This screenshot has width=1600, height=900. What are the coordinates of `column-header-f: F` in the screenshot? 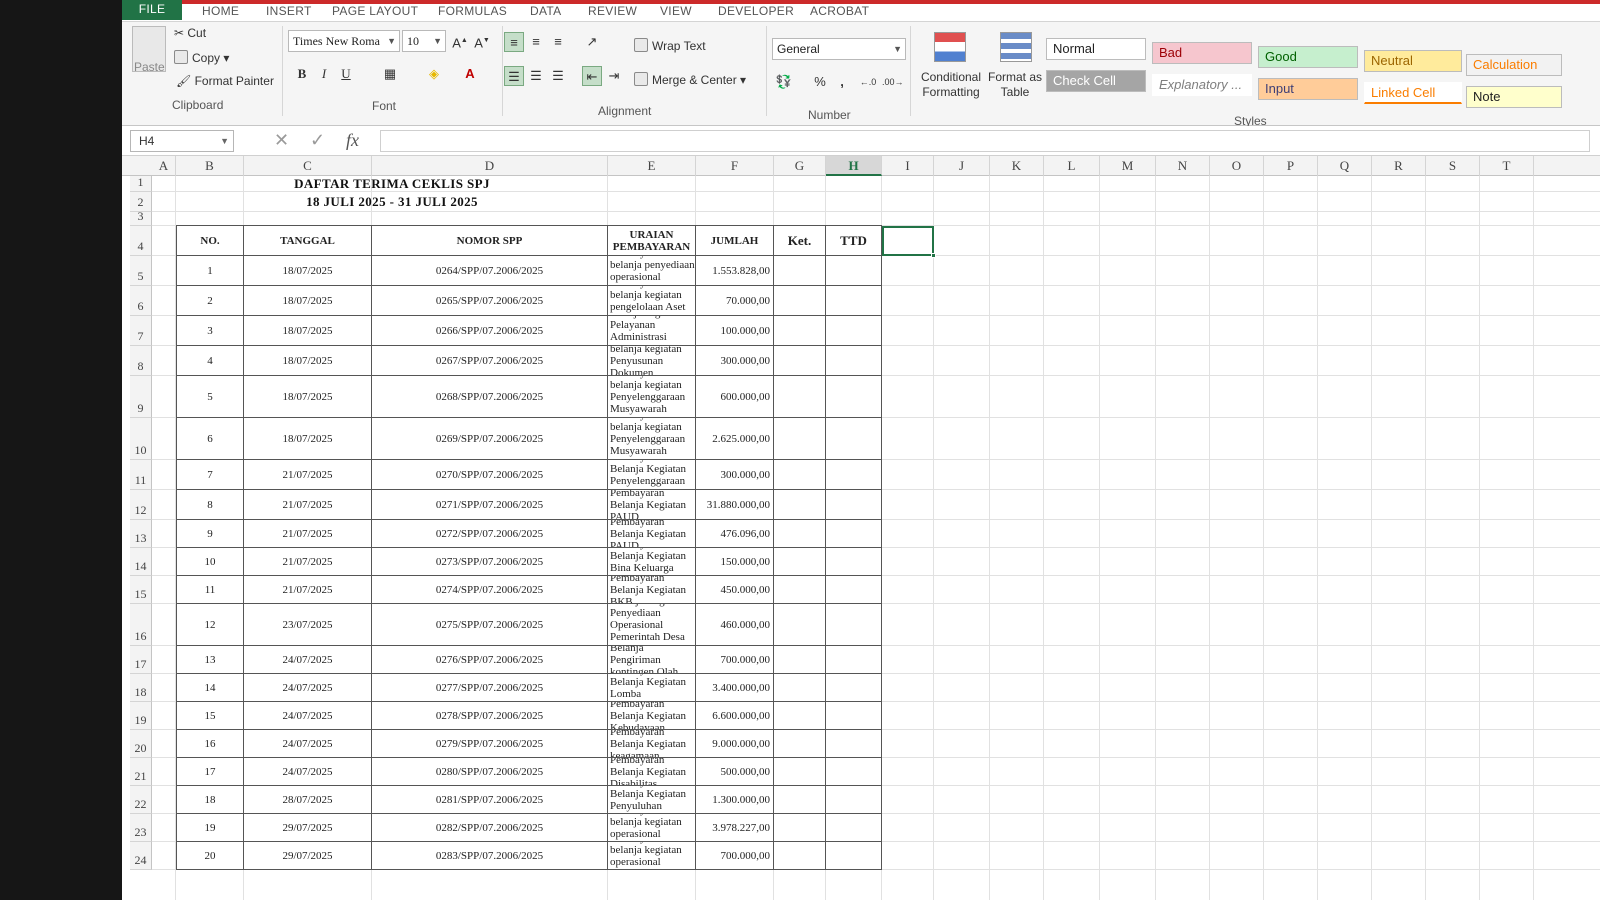 It's located at (735, 166).